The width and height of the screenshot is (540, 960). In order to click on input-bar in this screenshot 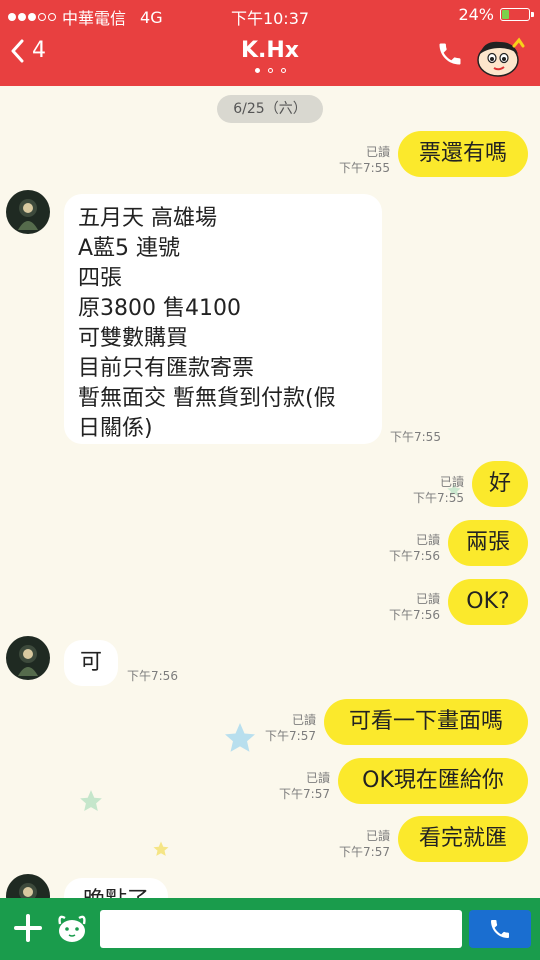, I will do `click(270, 929)`.